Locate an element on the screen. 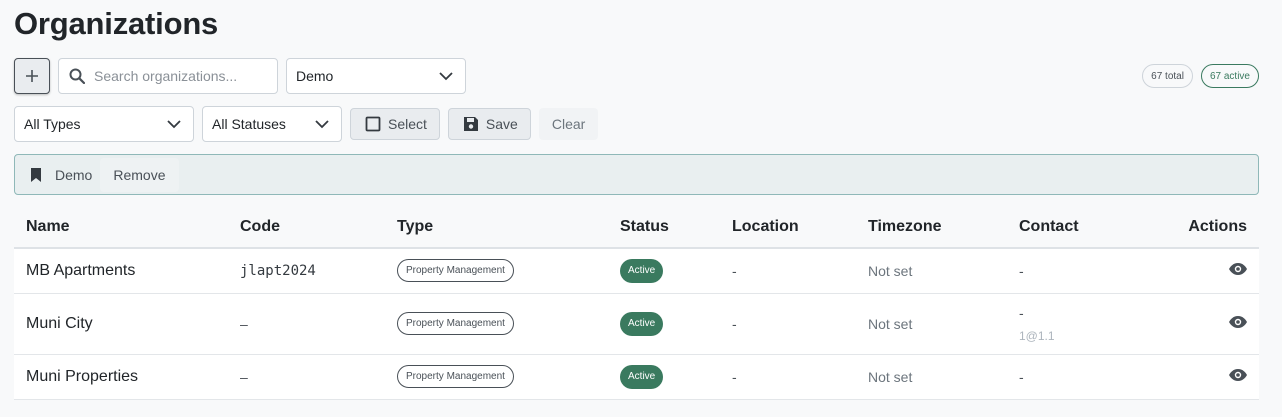 The image size is (1282, 417). total-count-badge: 67 total is located at coordinates (1167, 76).